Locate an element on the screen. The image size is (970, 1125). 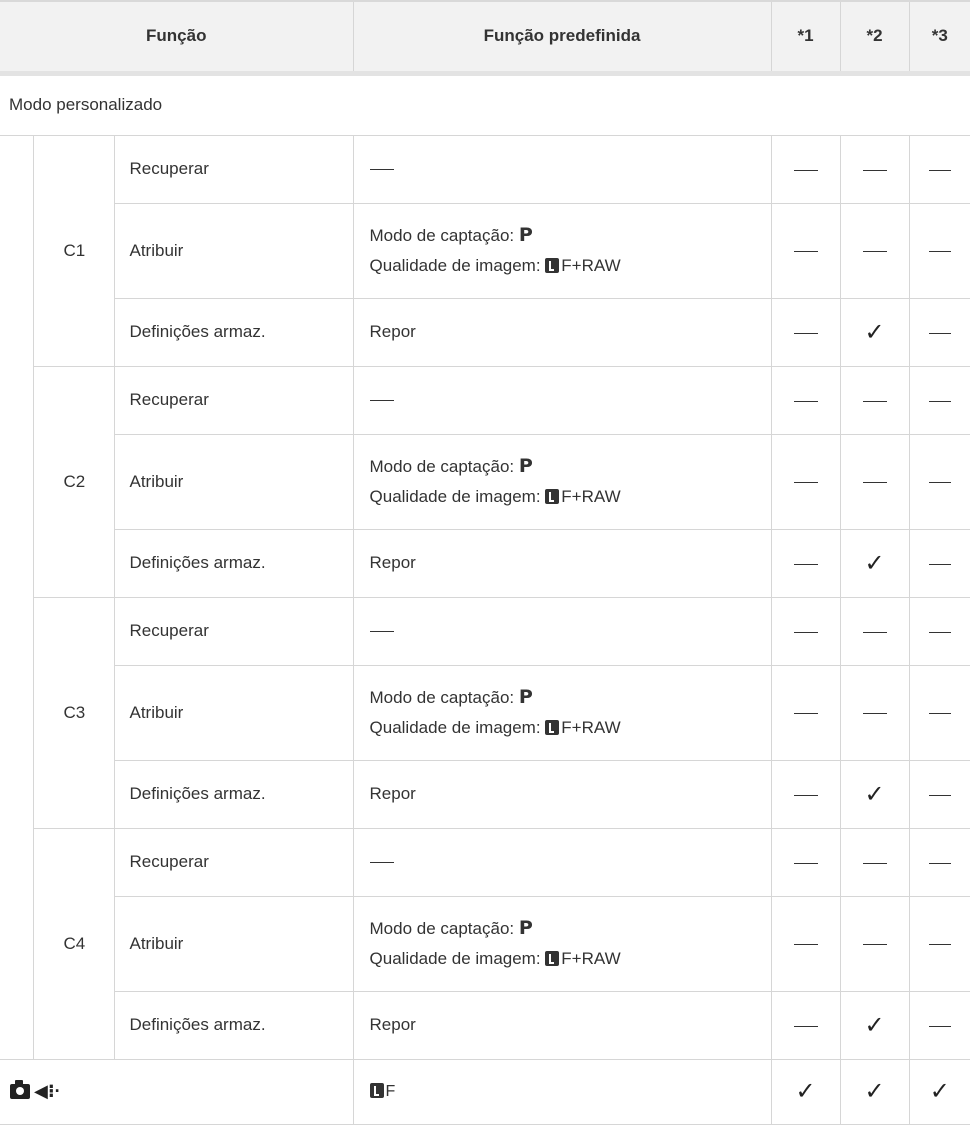
image-quality-line: Qualidade de imagem: F+RAW is located at coordinates (570, 266).